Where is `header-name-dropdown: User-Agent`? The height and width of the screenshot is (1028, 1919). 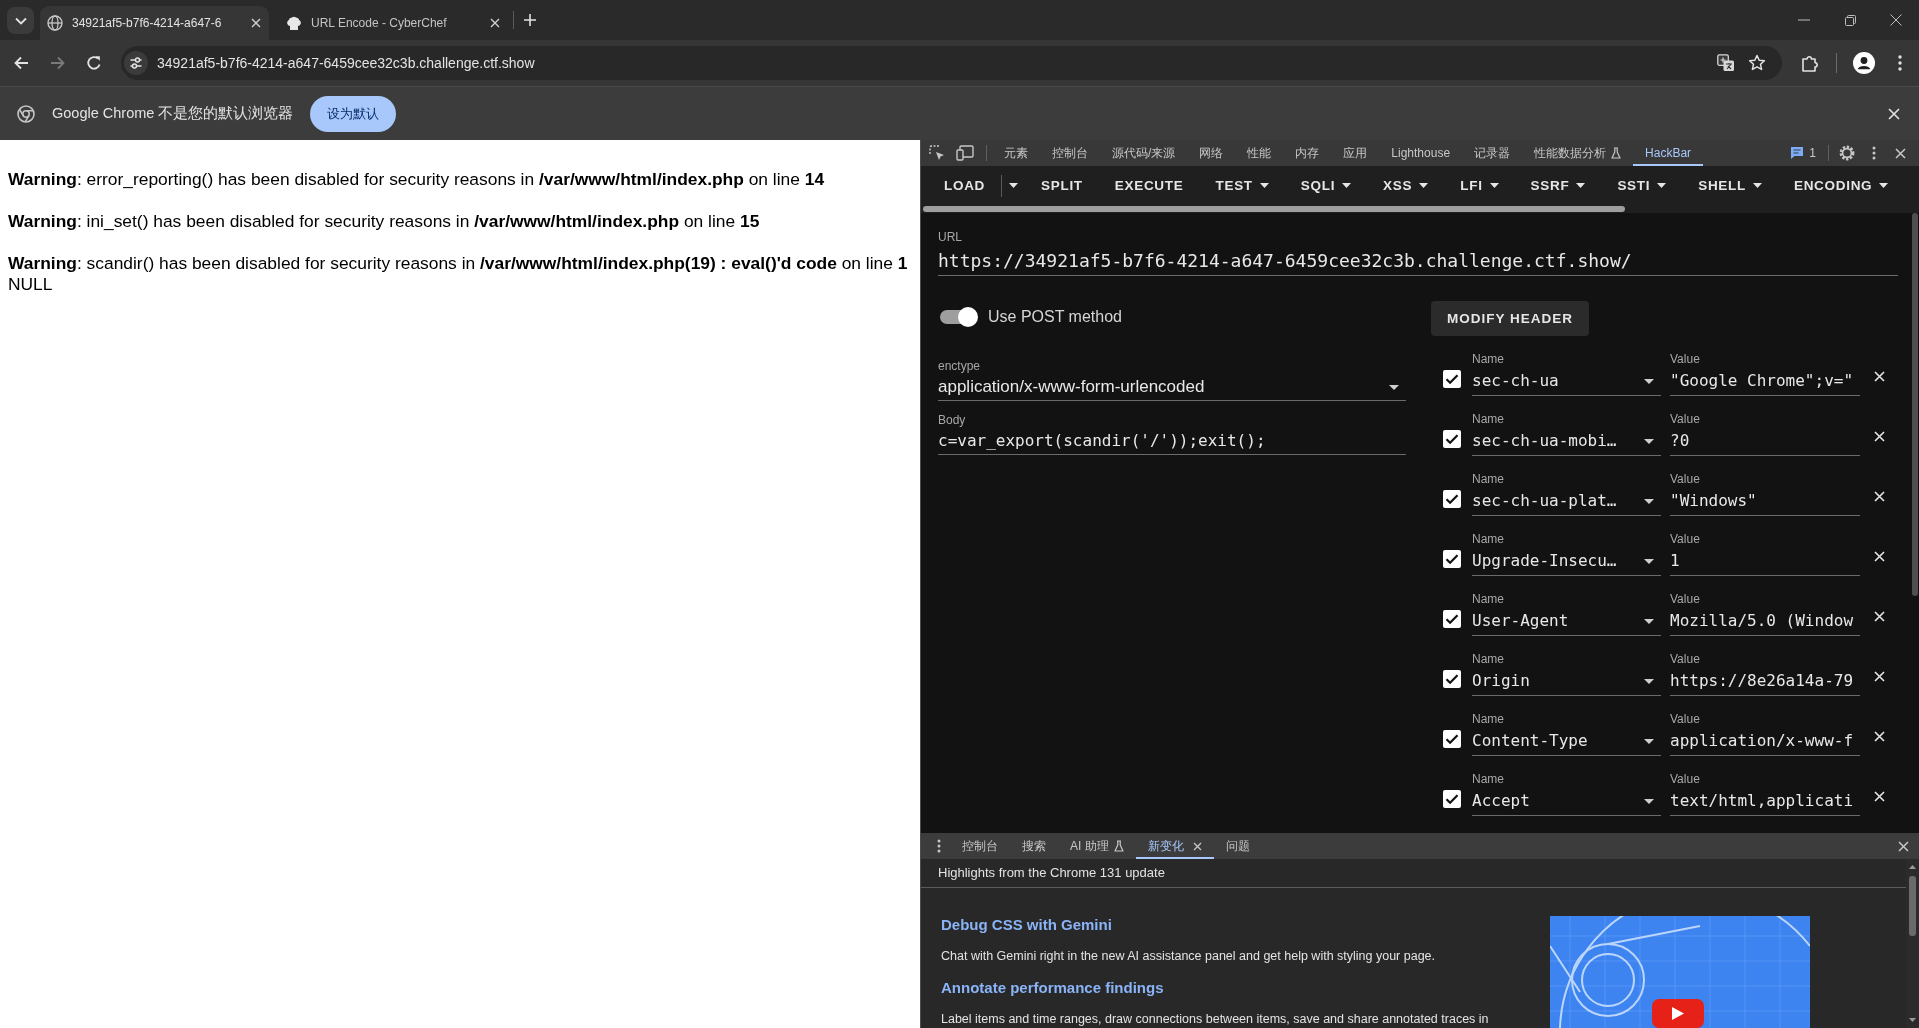
header-name-dropdown: User-Agent is located at coordinates (1566, 621).